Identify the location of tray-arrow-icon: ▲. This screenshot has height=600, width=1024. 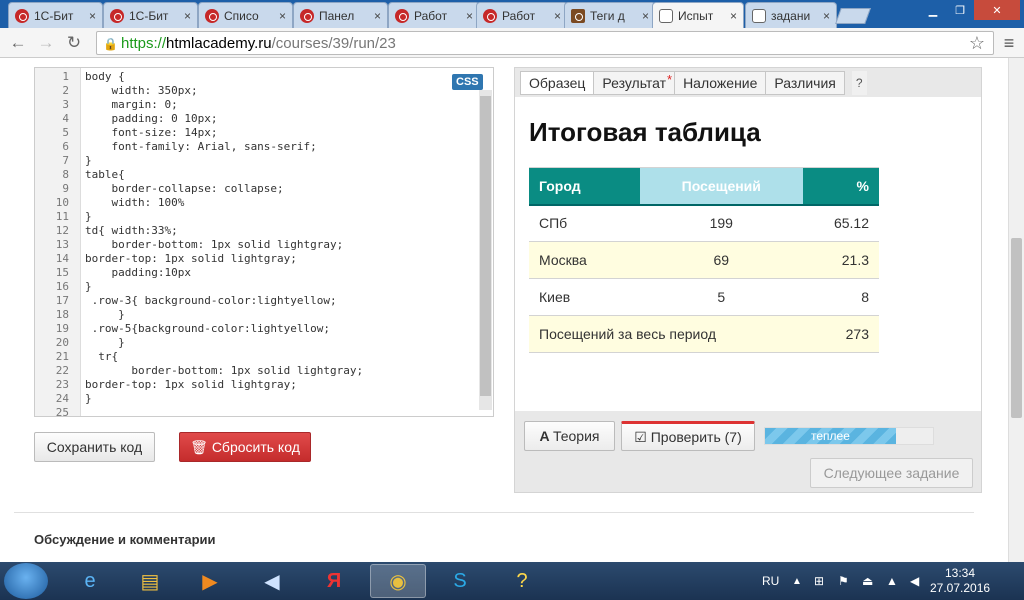
(797, 581).